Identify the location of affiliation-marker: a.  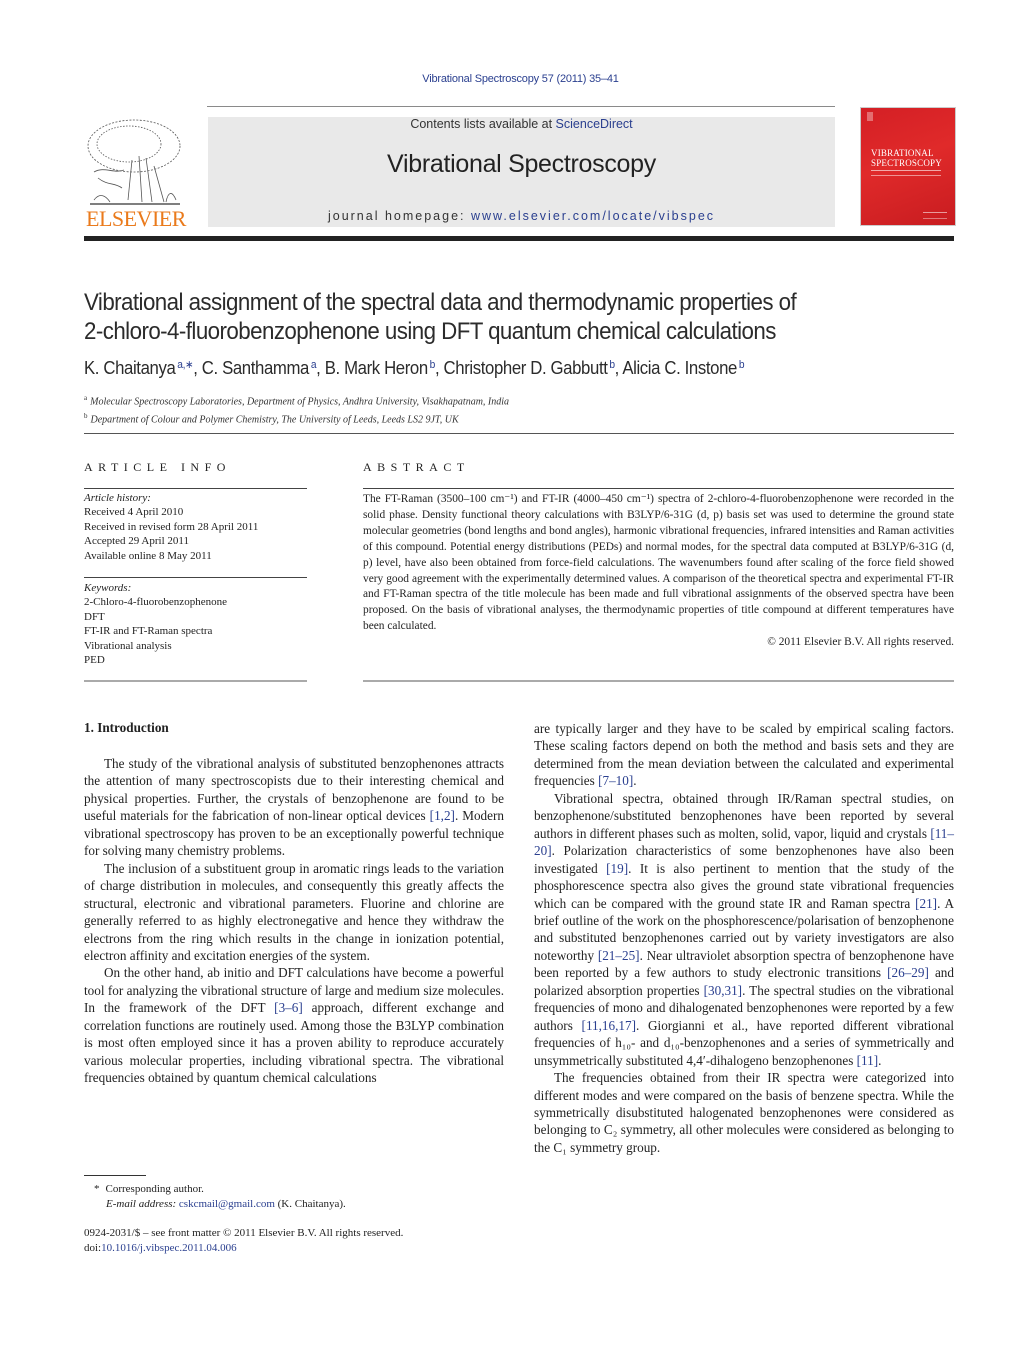
(314, 365).